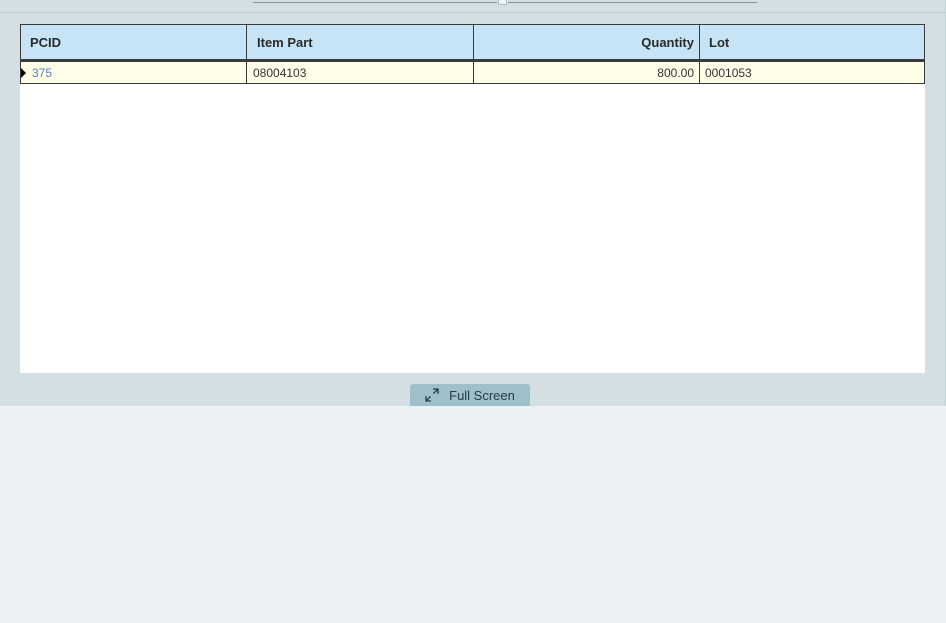 The image size is (946, 623). What do you see at coordinates (632, 2) in the screenshot?
I see `splitter-track-right` at bounding box center [632, 2].